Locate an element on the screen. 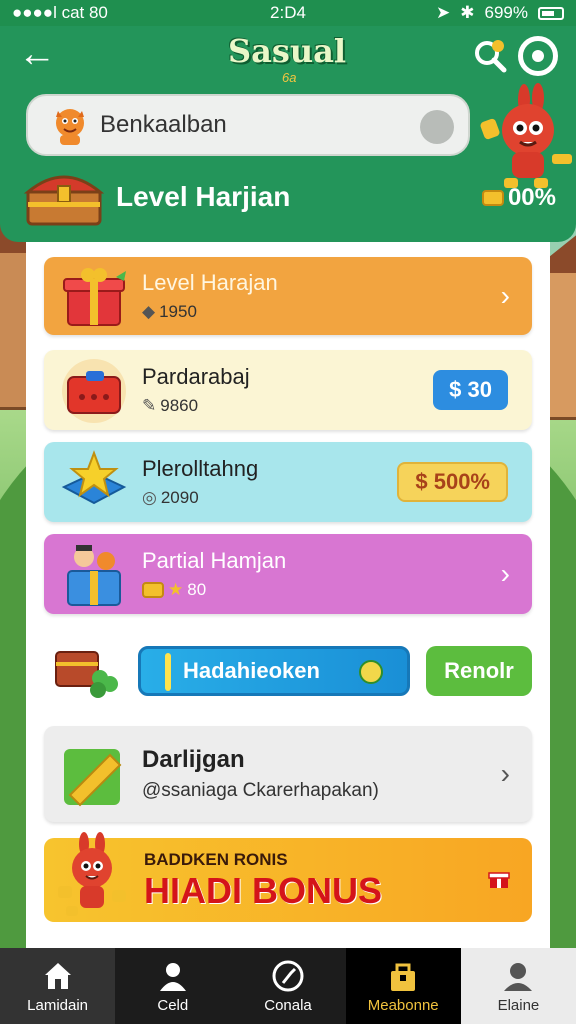  level-title: Level Harjian is located at coordinates (203, 196).